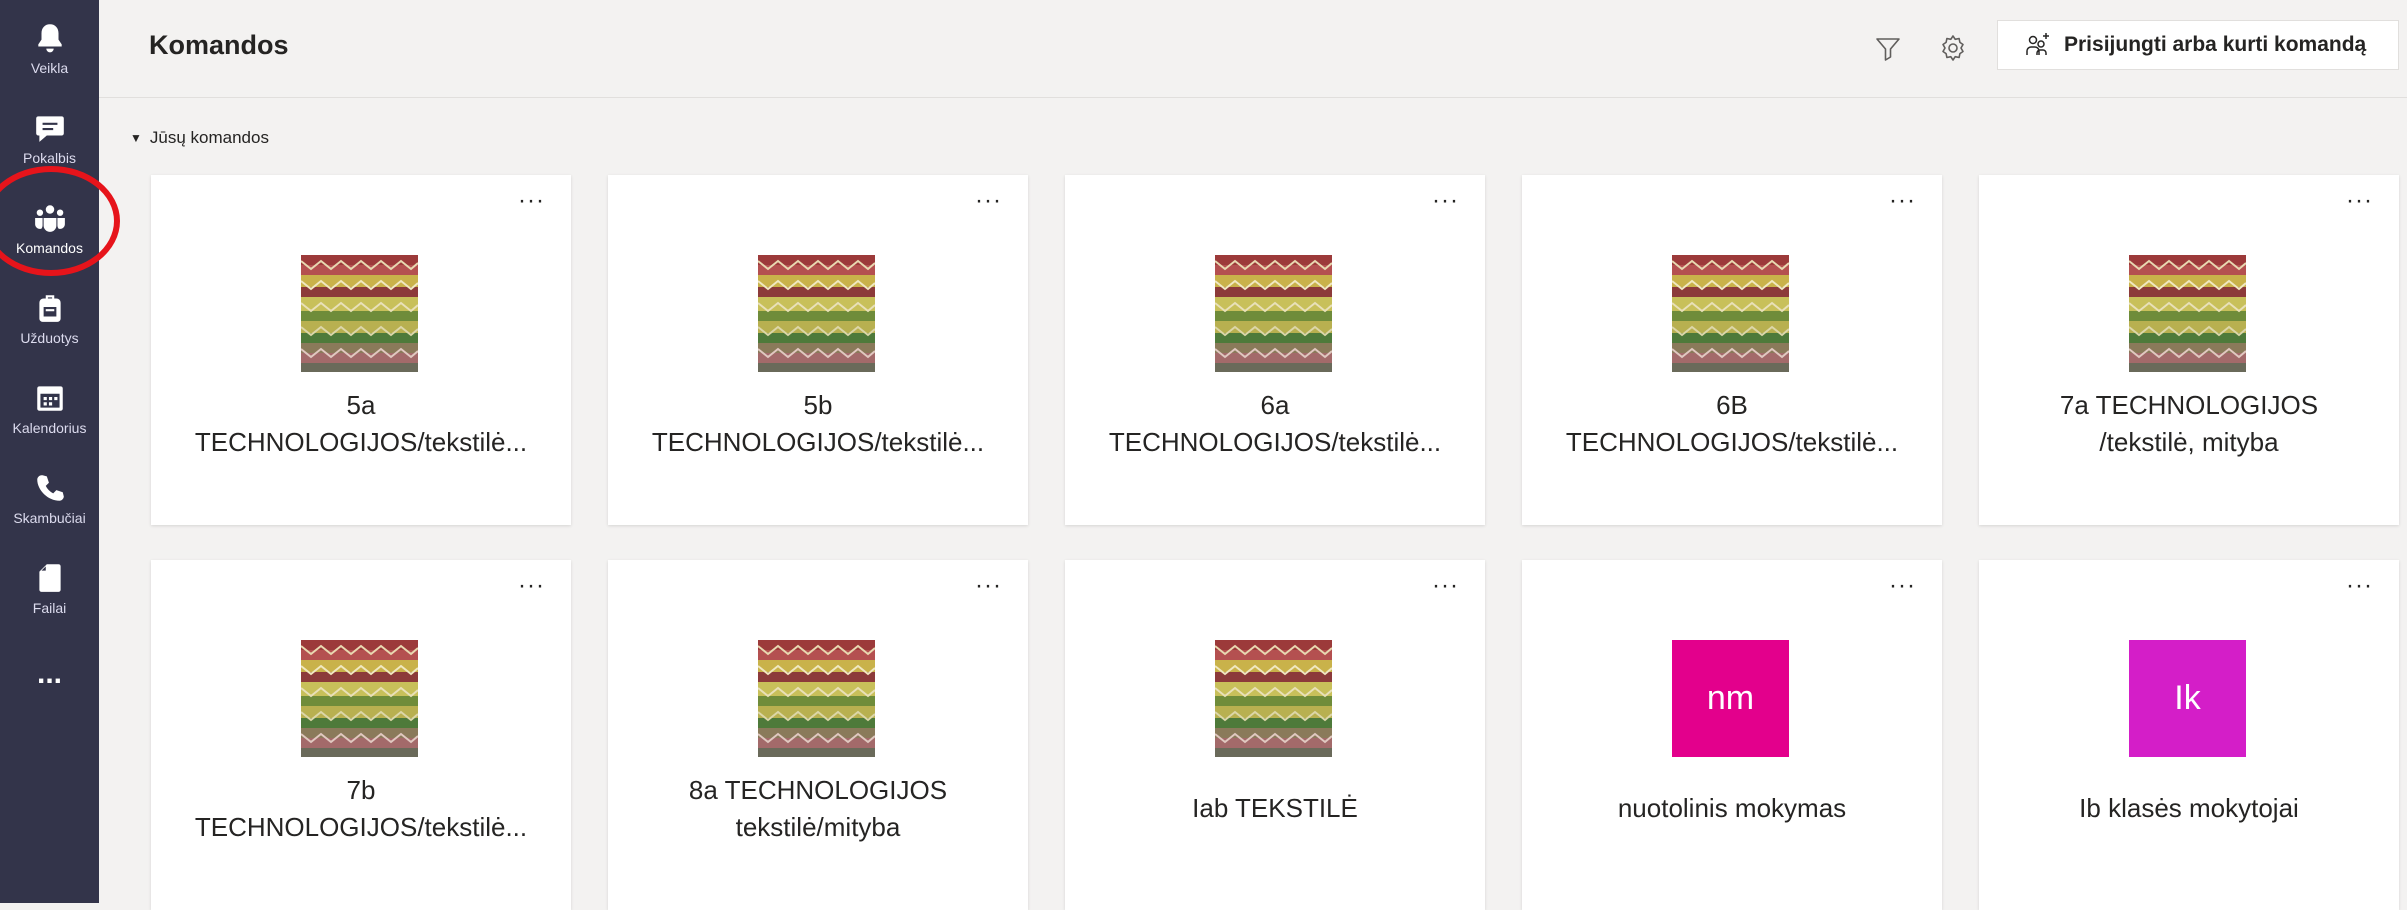  Describe the element at coordinates (1275, 405) in the screenshot. I see `team-name-line-1: 6a` at that location.